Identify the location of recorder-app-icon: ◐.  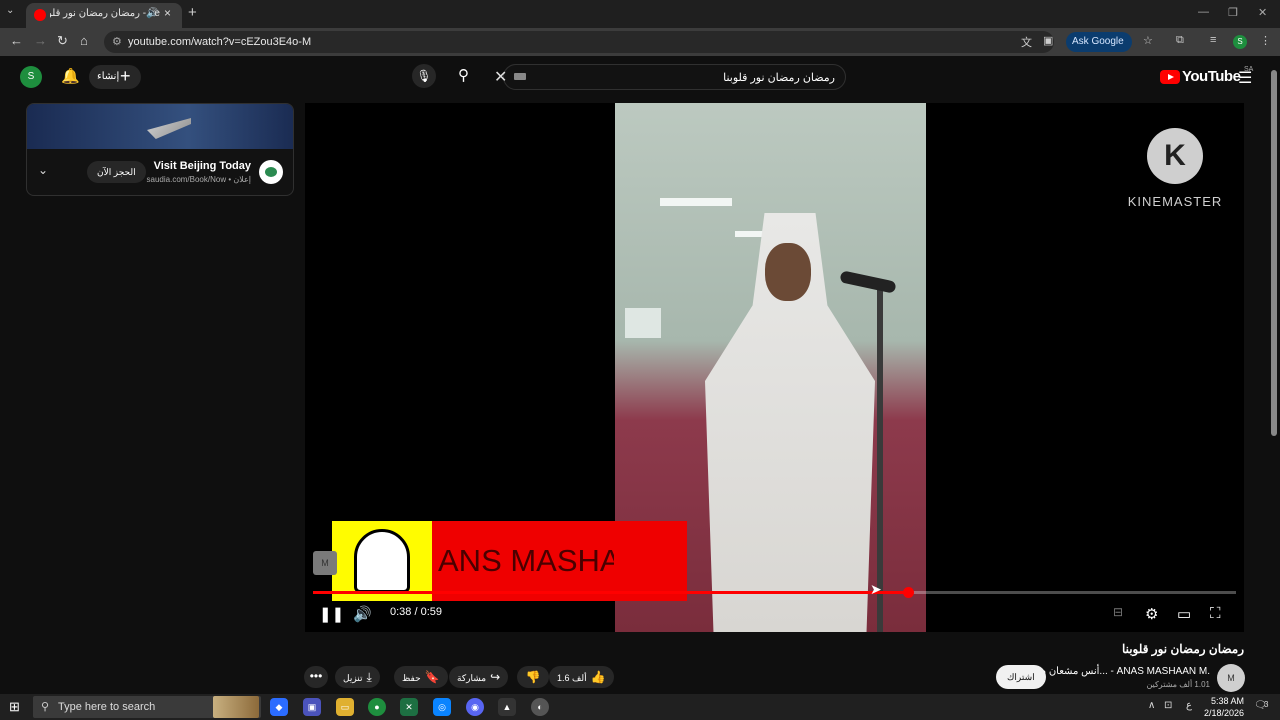
(540, 707).